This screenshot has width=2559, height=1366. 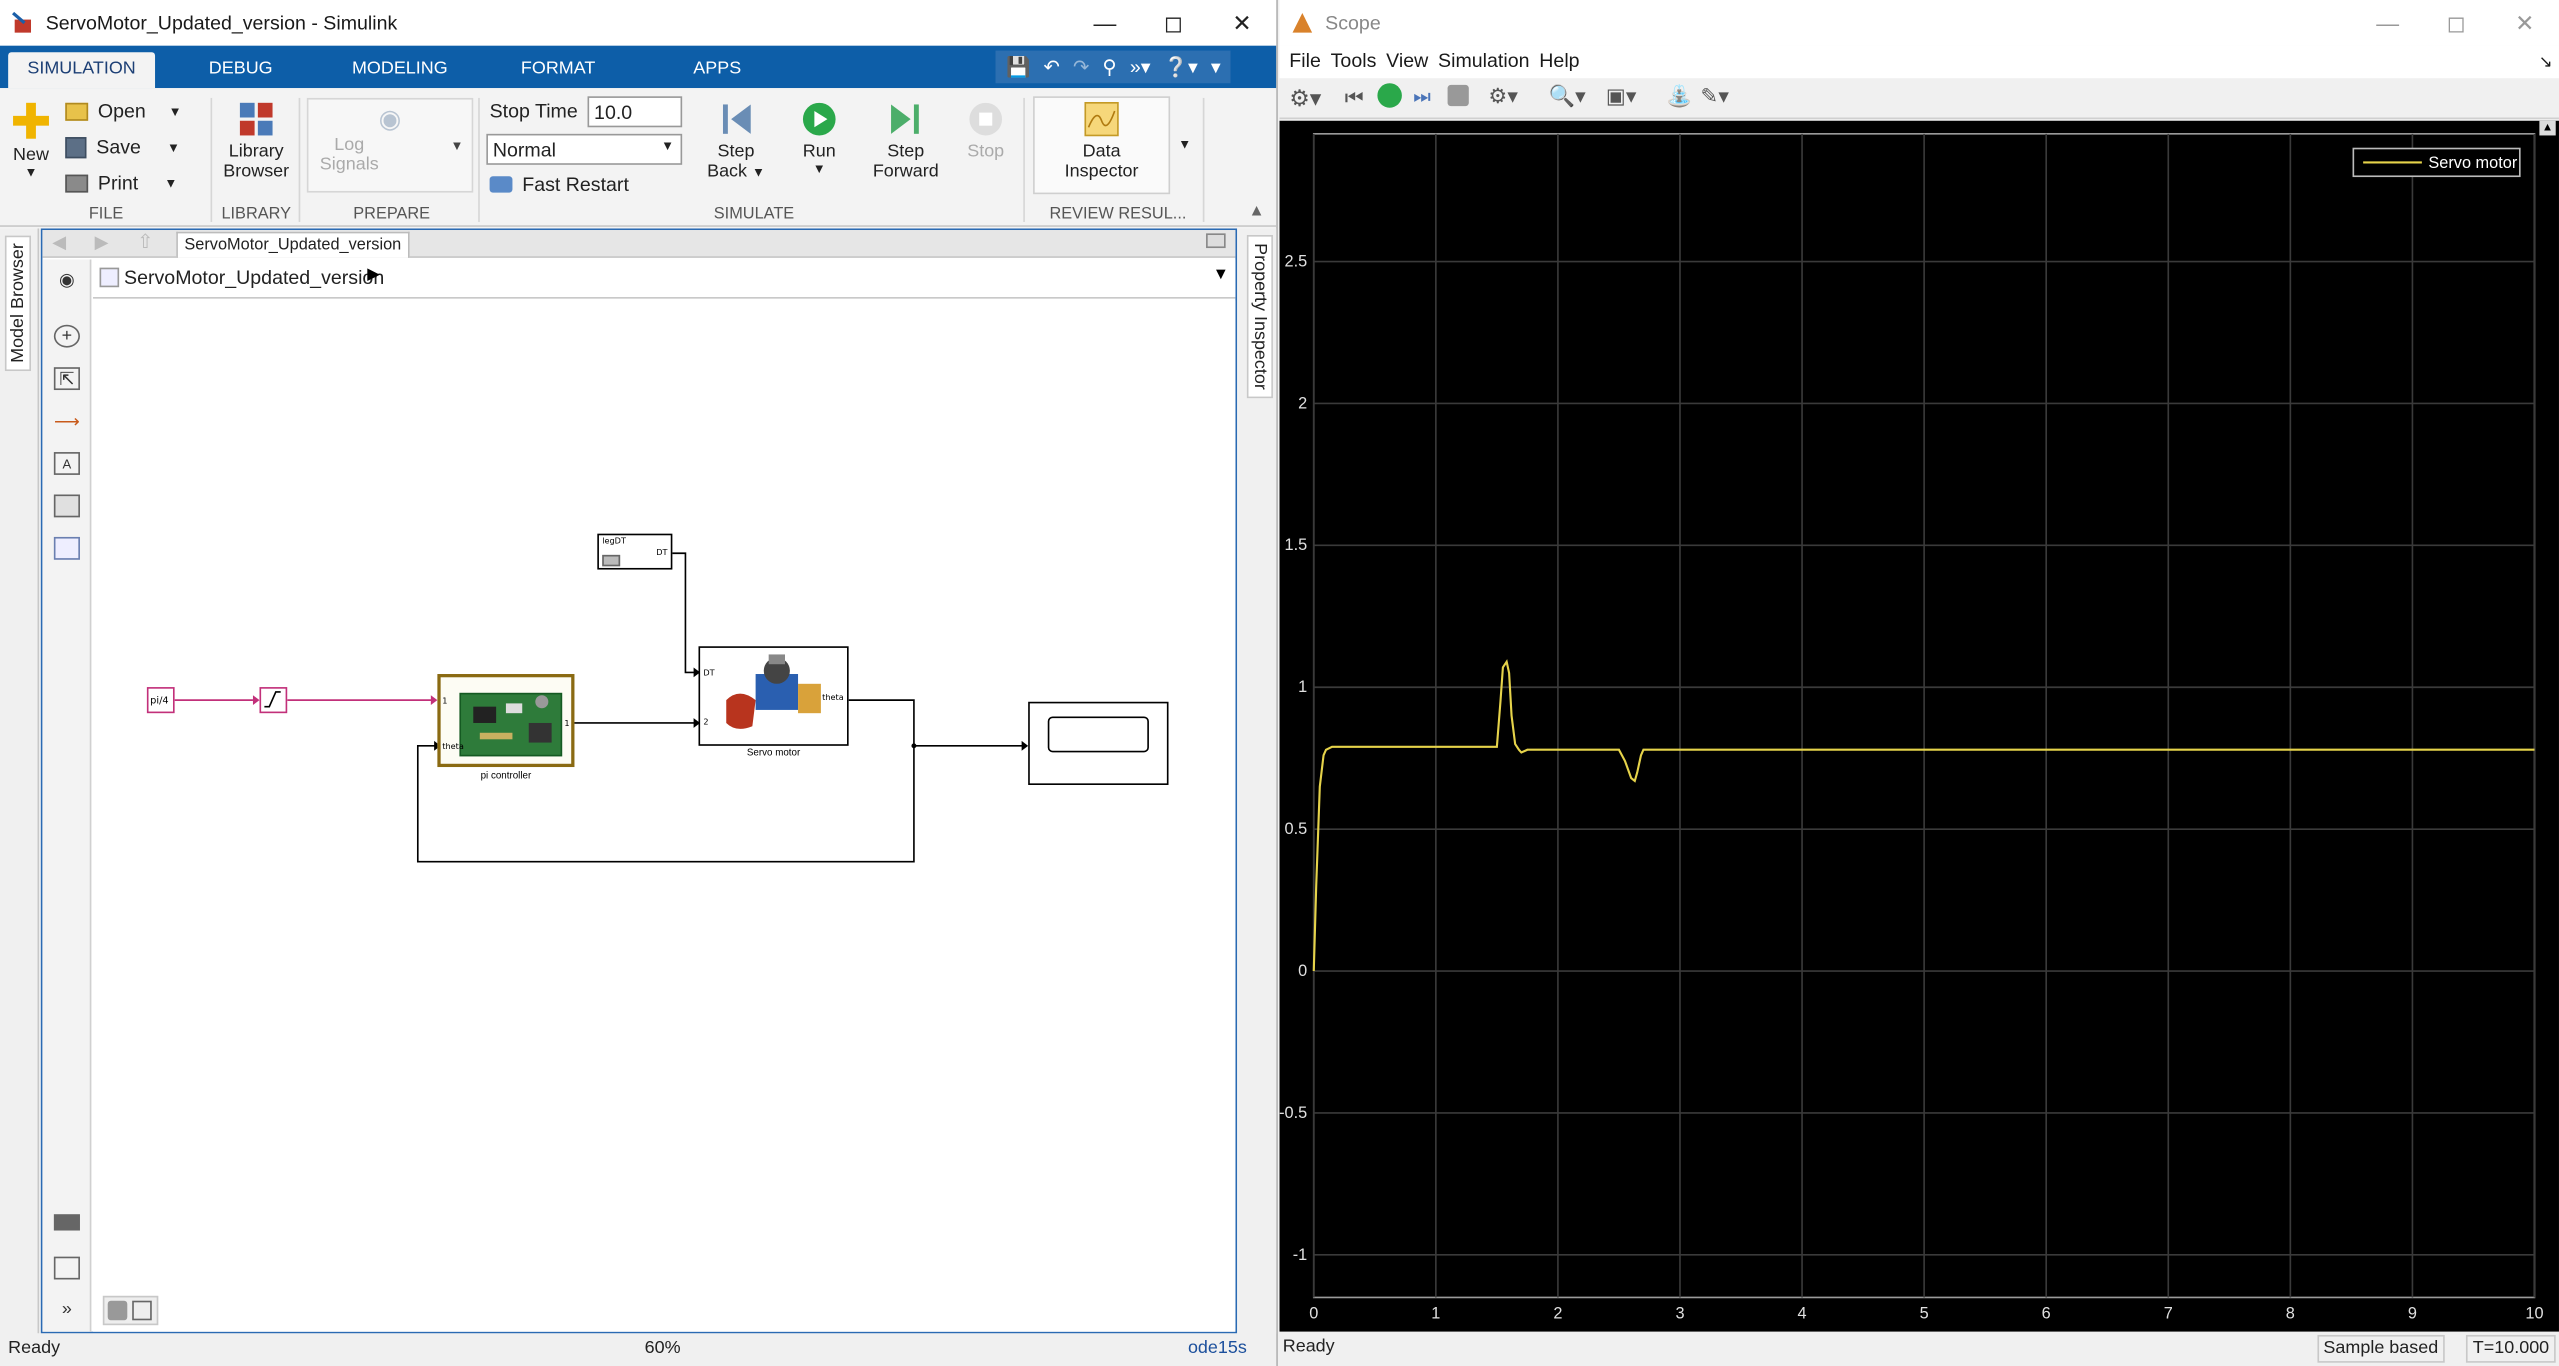 I want to click on disk-icon, so click(x=76, y=147).